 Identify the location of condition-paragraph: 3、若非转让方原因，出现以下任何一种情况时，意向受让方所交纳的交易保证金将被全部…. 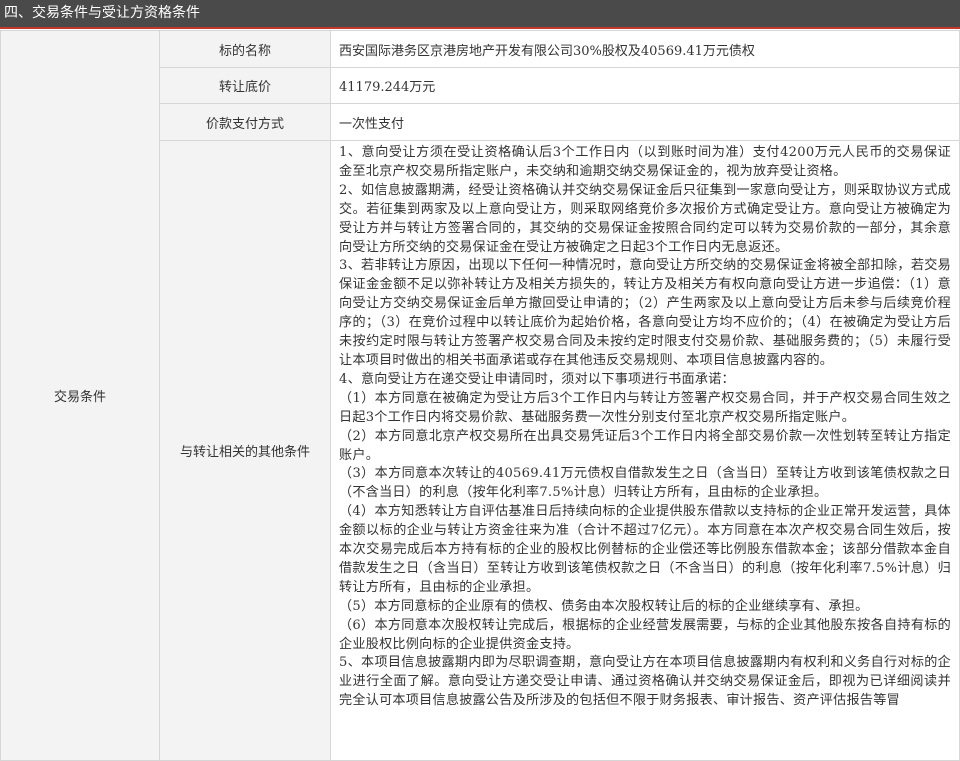
(645, 313).